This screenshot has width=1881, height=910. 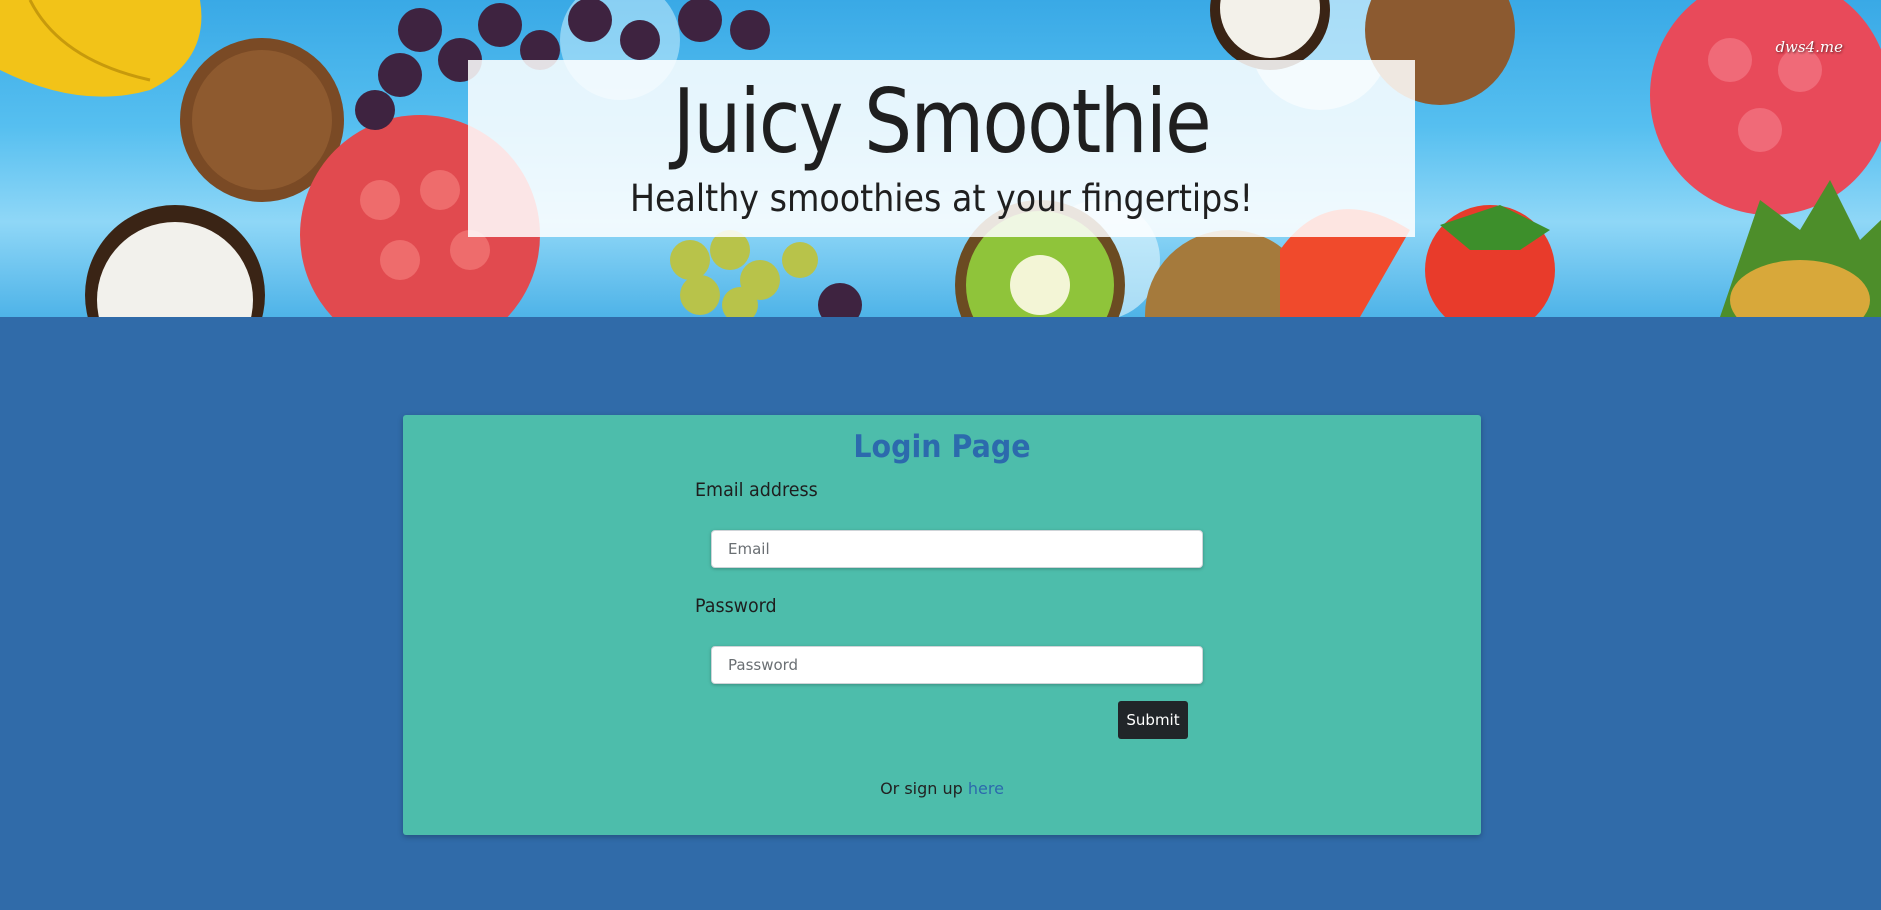 What do you see at coordinates (736, 606) in the screenshot?
I see `password-label: Password` at bounding box center [736, 606].